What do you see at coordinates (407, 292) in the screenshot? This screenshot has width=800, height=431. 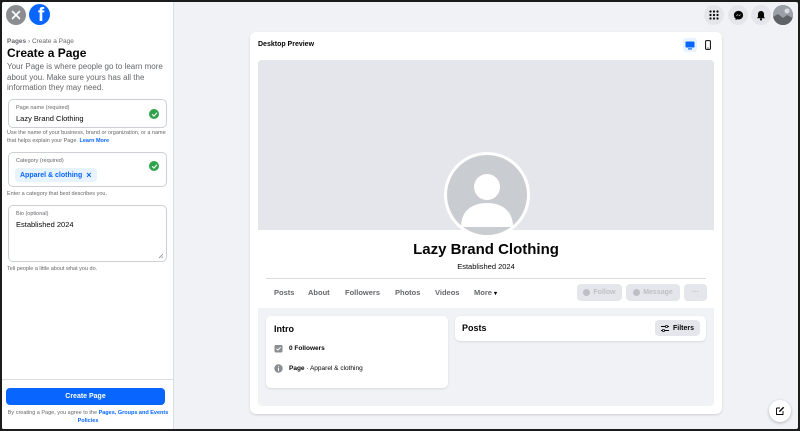 I see `tab-photos: Photos` at bounding box center [407, 292].